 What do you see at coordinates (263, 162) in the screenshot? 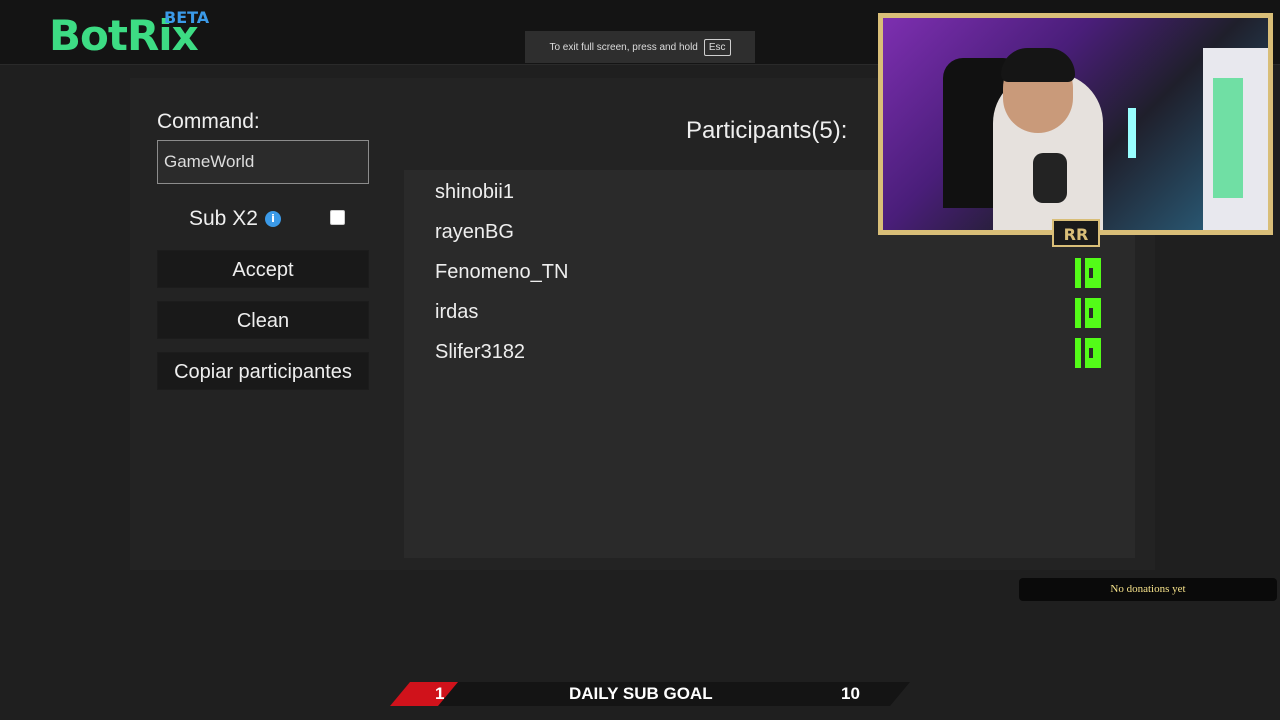
I see `command-input` at bounding box center [263, 162].